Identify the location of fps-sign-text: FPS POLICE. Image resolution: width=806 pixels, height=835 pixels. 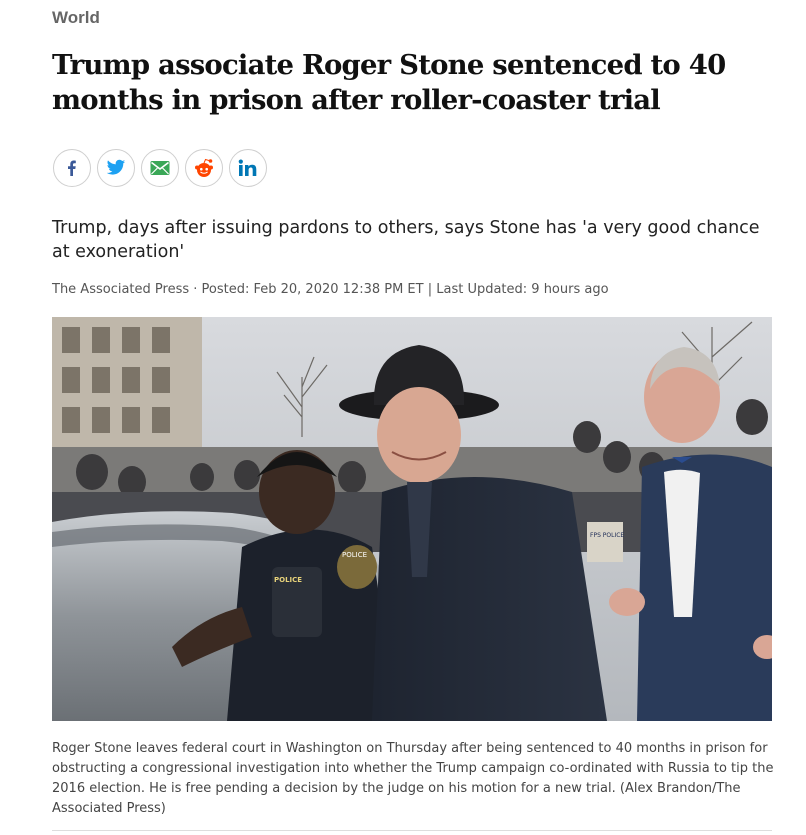
(607, 535).